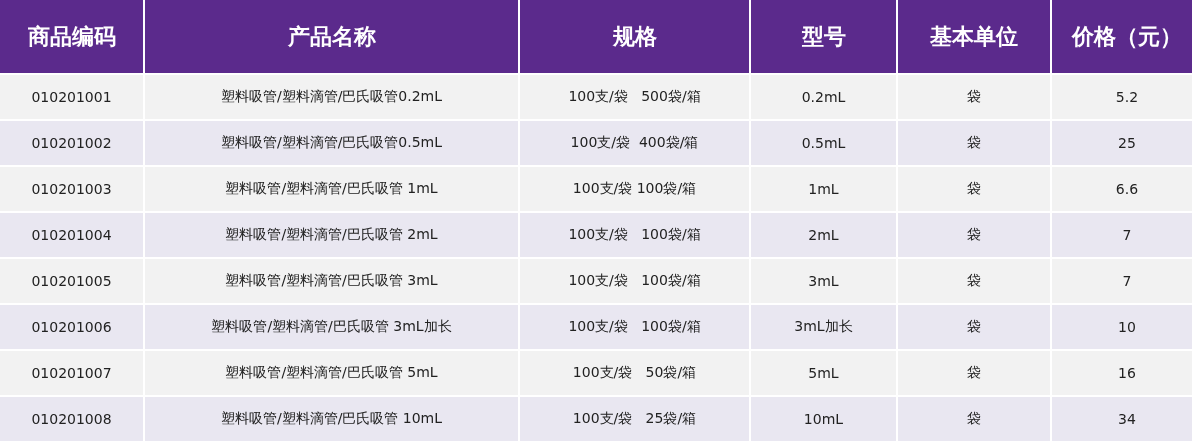 The image size is (1192, 443). Describe the element at coordinates (331, 143) in the screenshot. I see `table-cell: 塑料吸管/塑料滴管/巴氏吸管0.5mL` at that location.